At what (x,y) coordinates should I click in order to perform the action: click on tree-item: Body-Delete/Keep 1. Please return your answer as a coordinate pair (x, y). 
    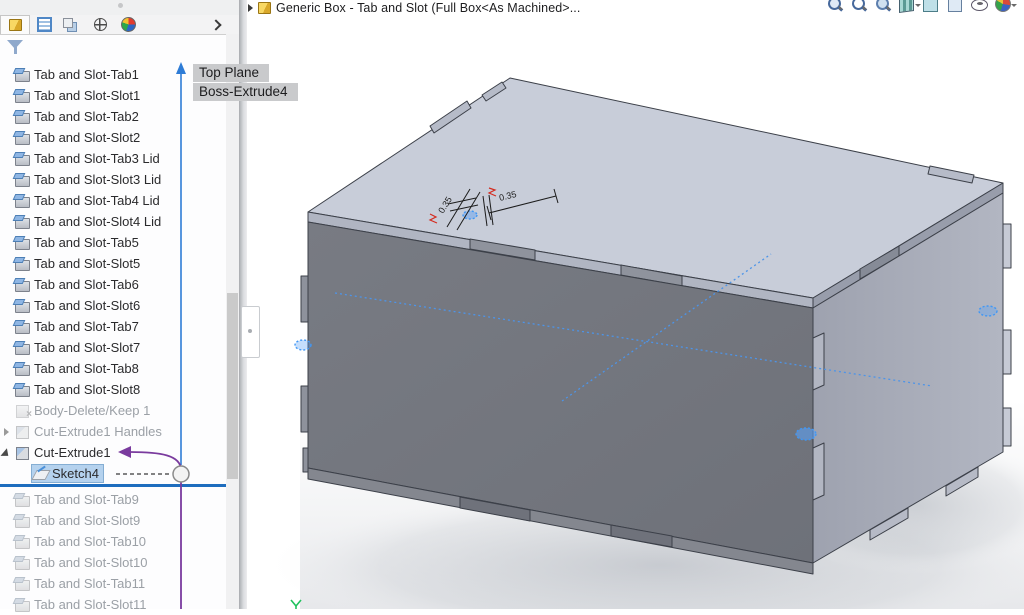
    Looking at the image, I should click on (113, 410).